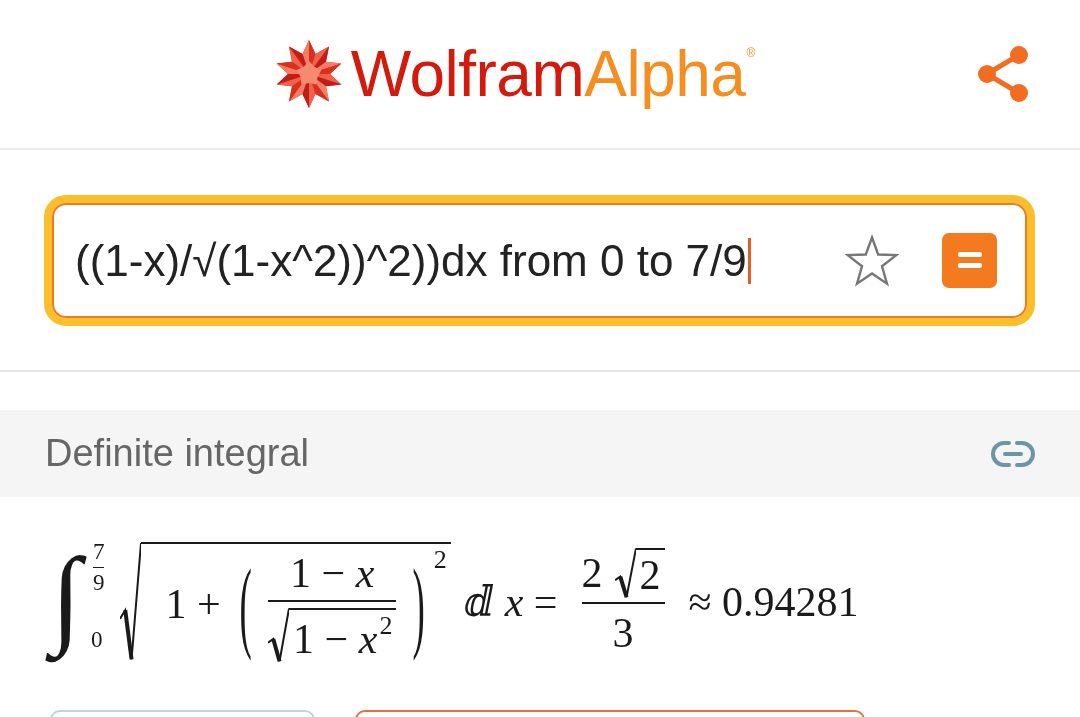  I want to click on link-icon, so click(1013, 453).